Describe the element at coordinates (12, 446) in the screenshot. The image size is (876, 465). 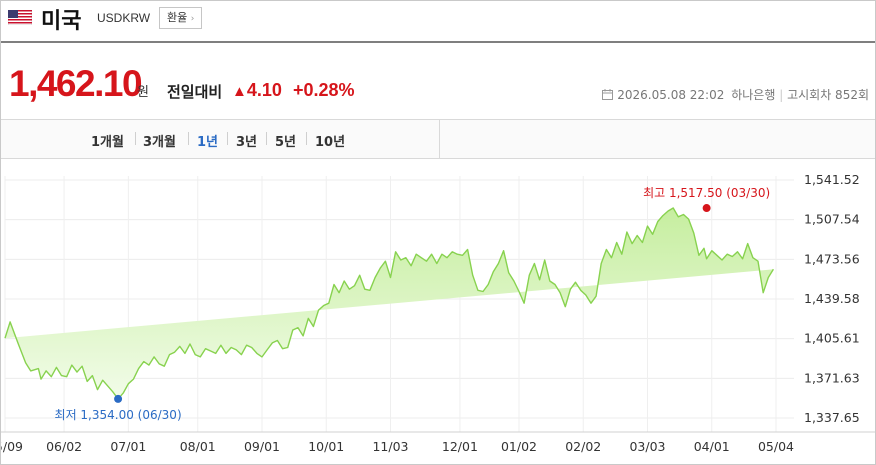
I see `x-tick-label: 05/09` at that location.